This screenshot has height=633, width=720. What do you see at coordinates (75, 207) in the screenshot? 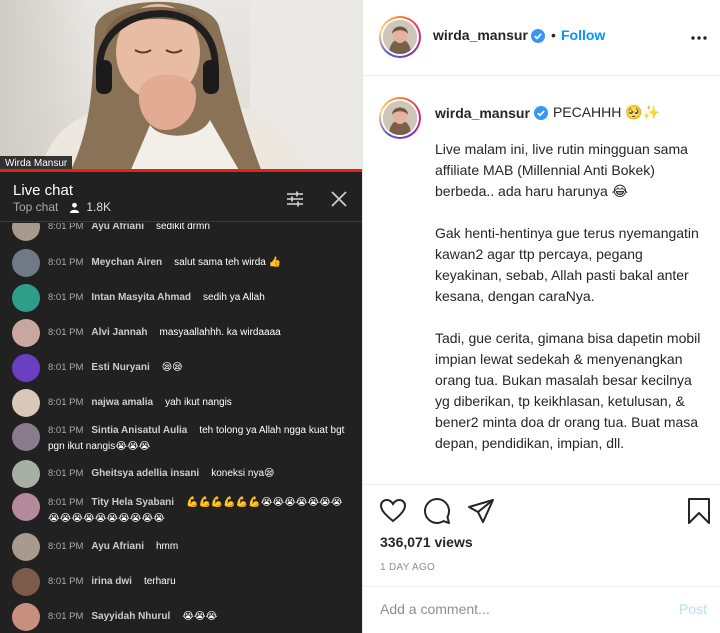
I see `person-icon` at bounding box center [75, 207].